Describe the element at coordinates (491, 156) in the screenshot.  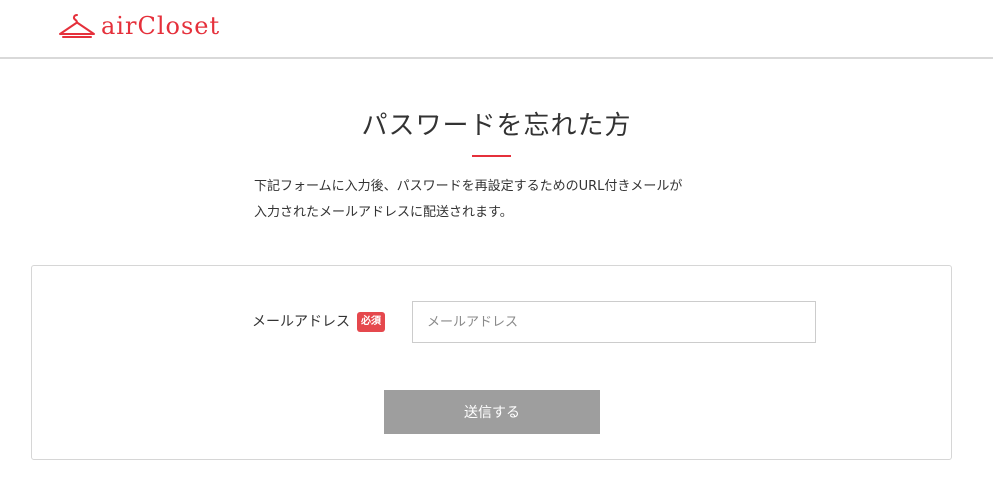
I see `title-underline` at that location.